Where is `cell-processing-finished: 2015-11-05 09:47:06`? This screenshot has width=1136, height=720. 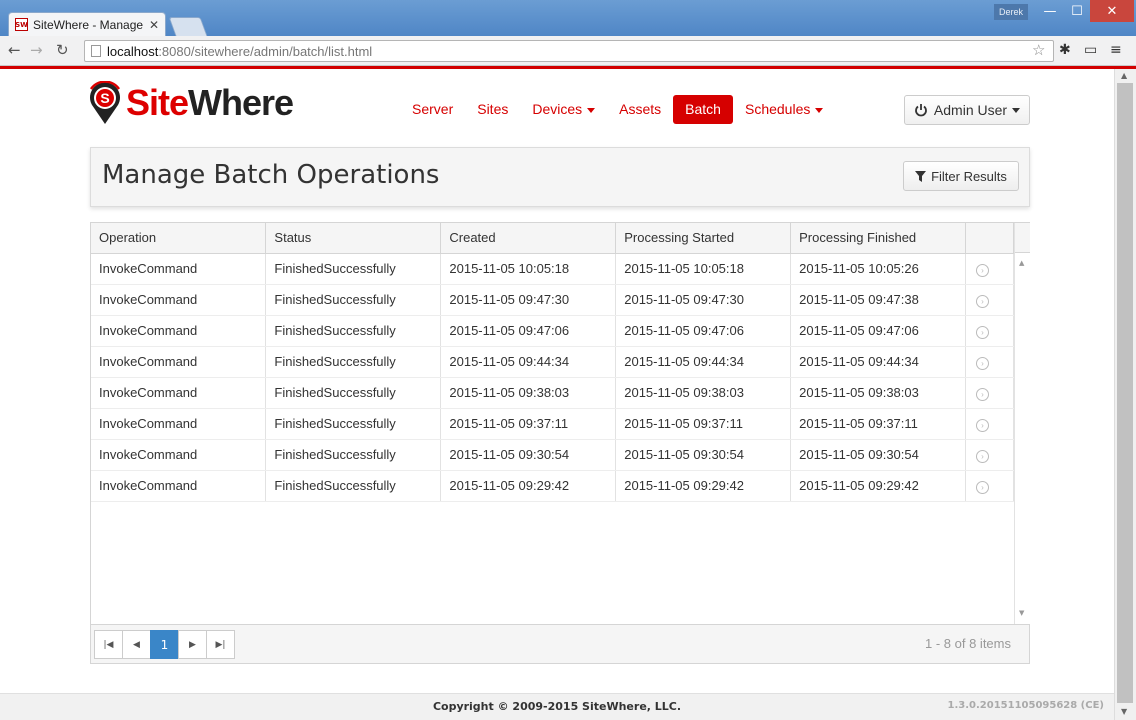
cell-processing-finished: 2015-11-05 09:47:06 is located at coordinates (878, 331).